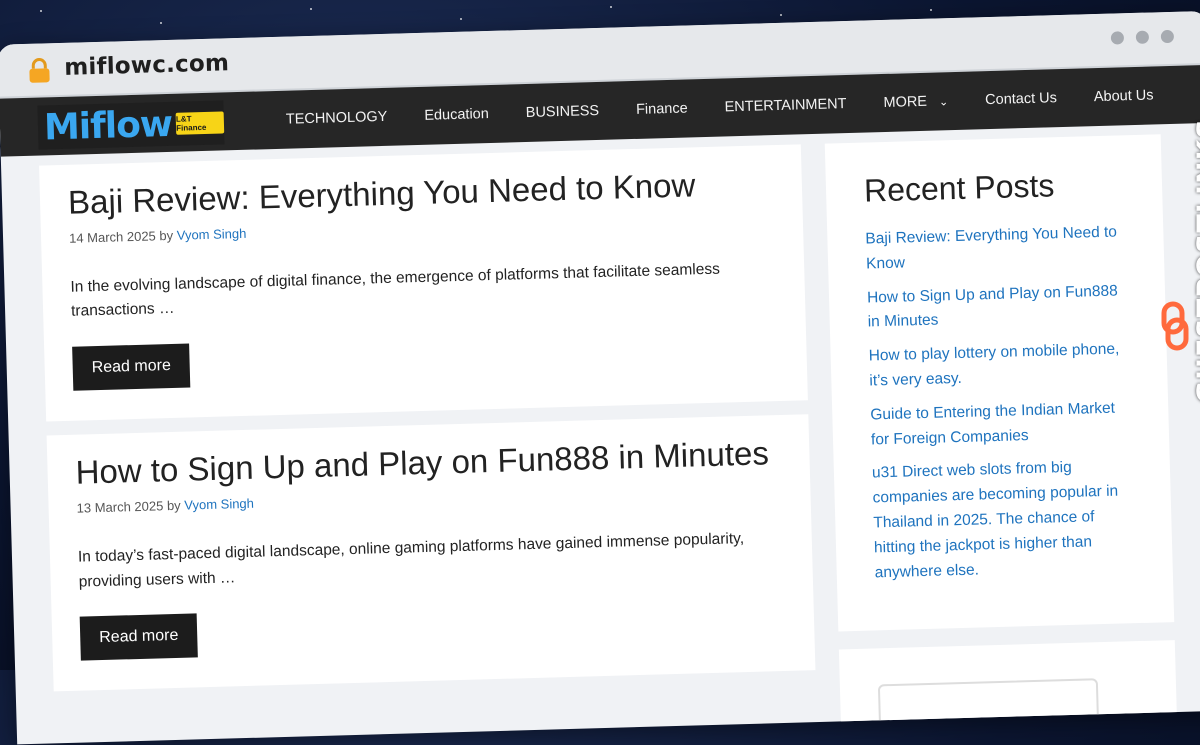  Describe the element at coordinates (107, 125) in the screenshot. I see `logo-text: Miflow` at that location.